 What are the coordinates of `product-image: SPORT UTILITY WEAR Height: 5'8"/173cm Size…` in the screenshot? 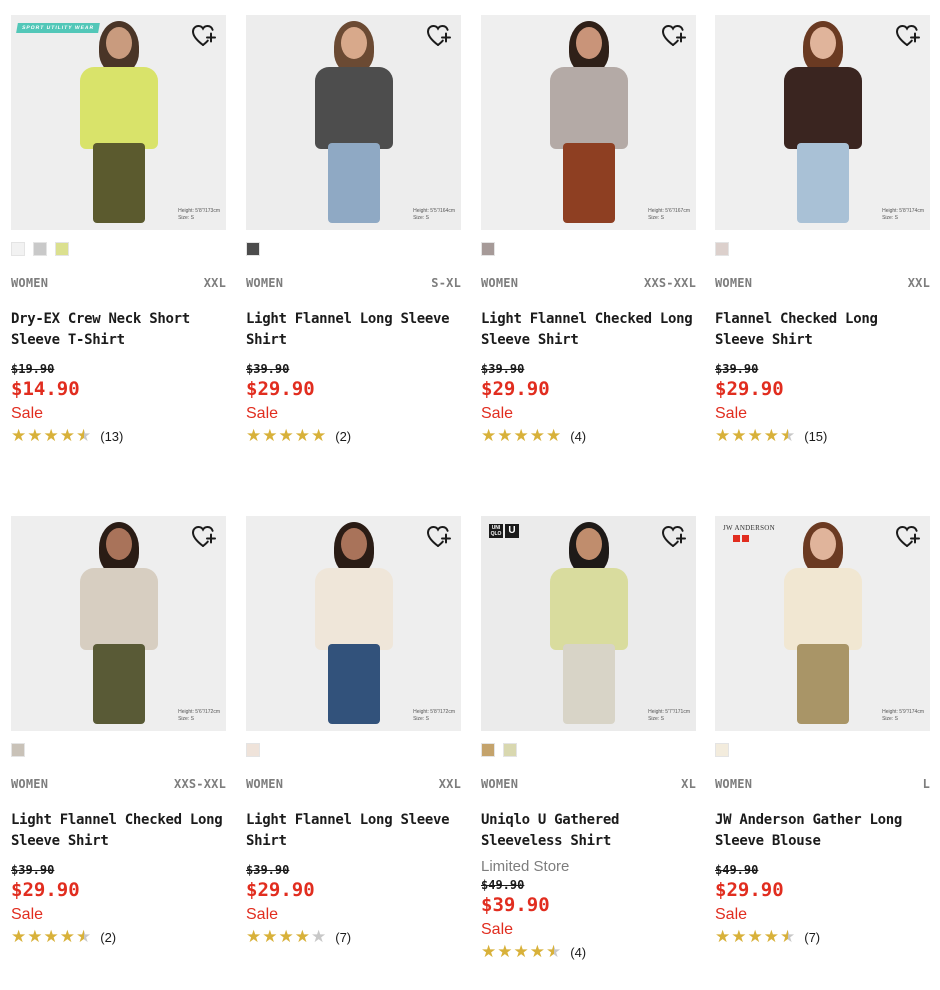 It's located at (118, 122).